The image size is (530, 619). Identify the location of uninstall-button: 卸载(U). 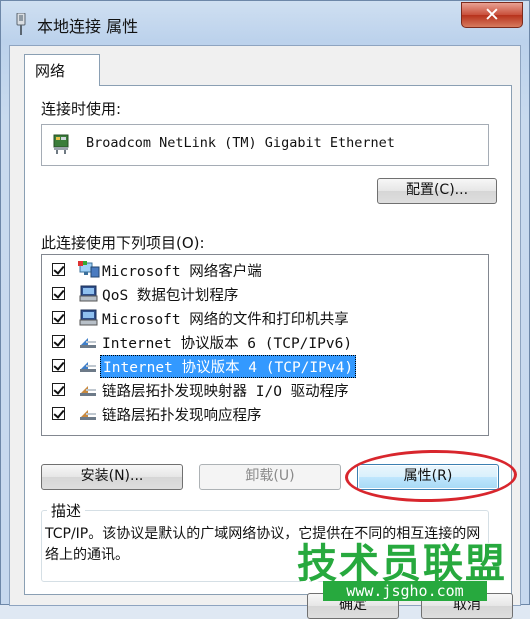
(270, 477).